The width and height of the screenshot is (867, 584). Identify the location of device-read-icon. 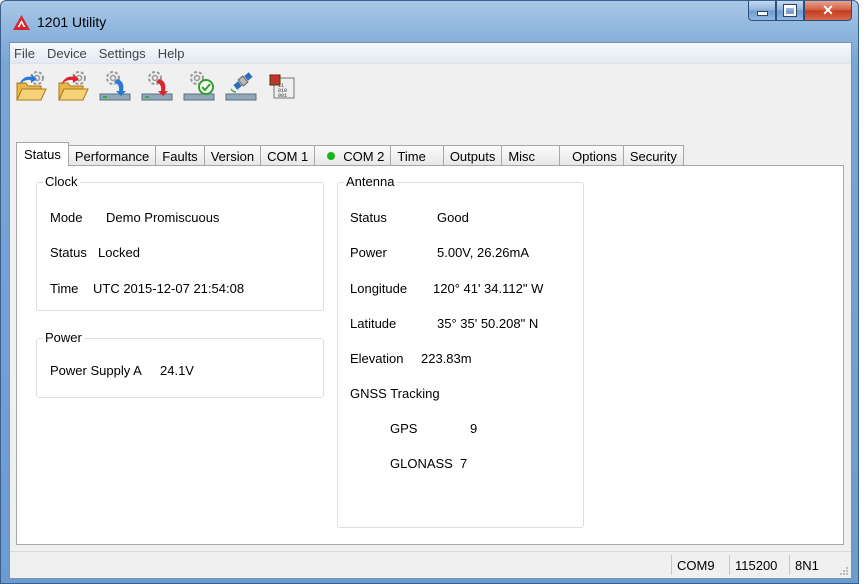
(115, 86).